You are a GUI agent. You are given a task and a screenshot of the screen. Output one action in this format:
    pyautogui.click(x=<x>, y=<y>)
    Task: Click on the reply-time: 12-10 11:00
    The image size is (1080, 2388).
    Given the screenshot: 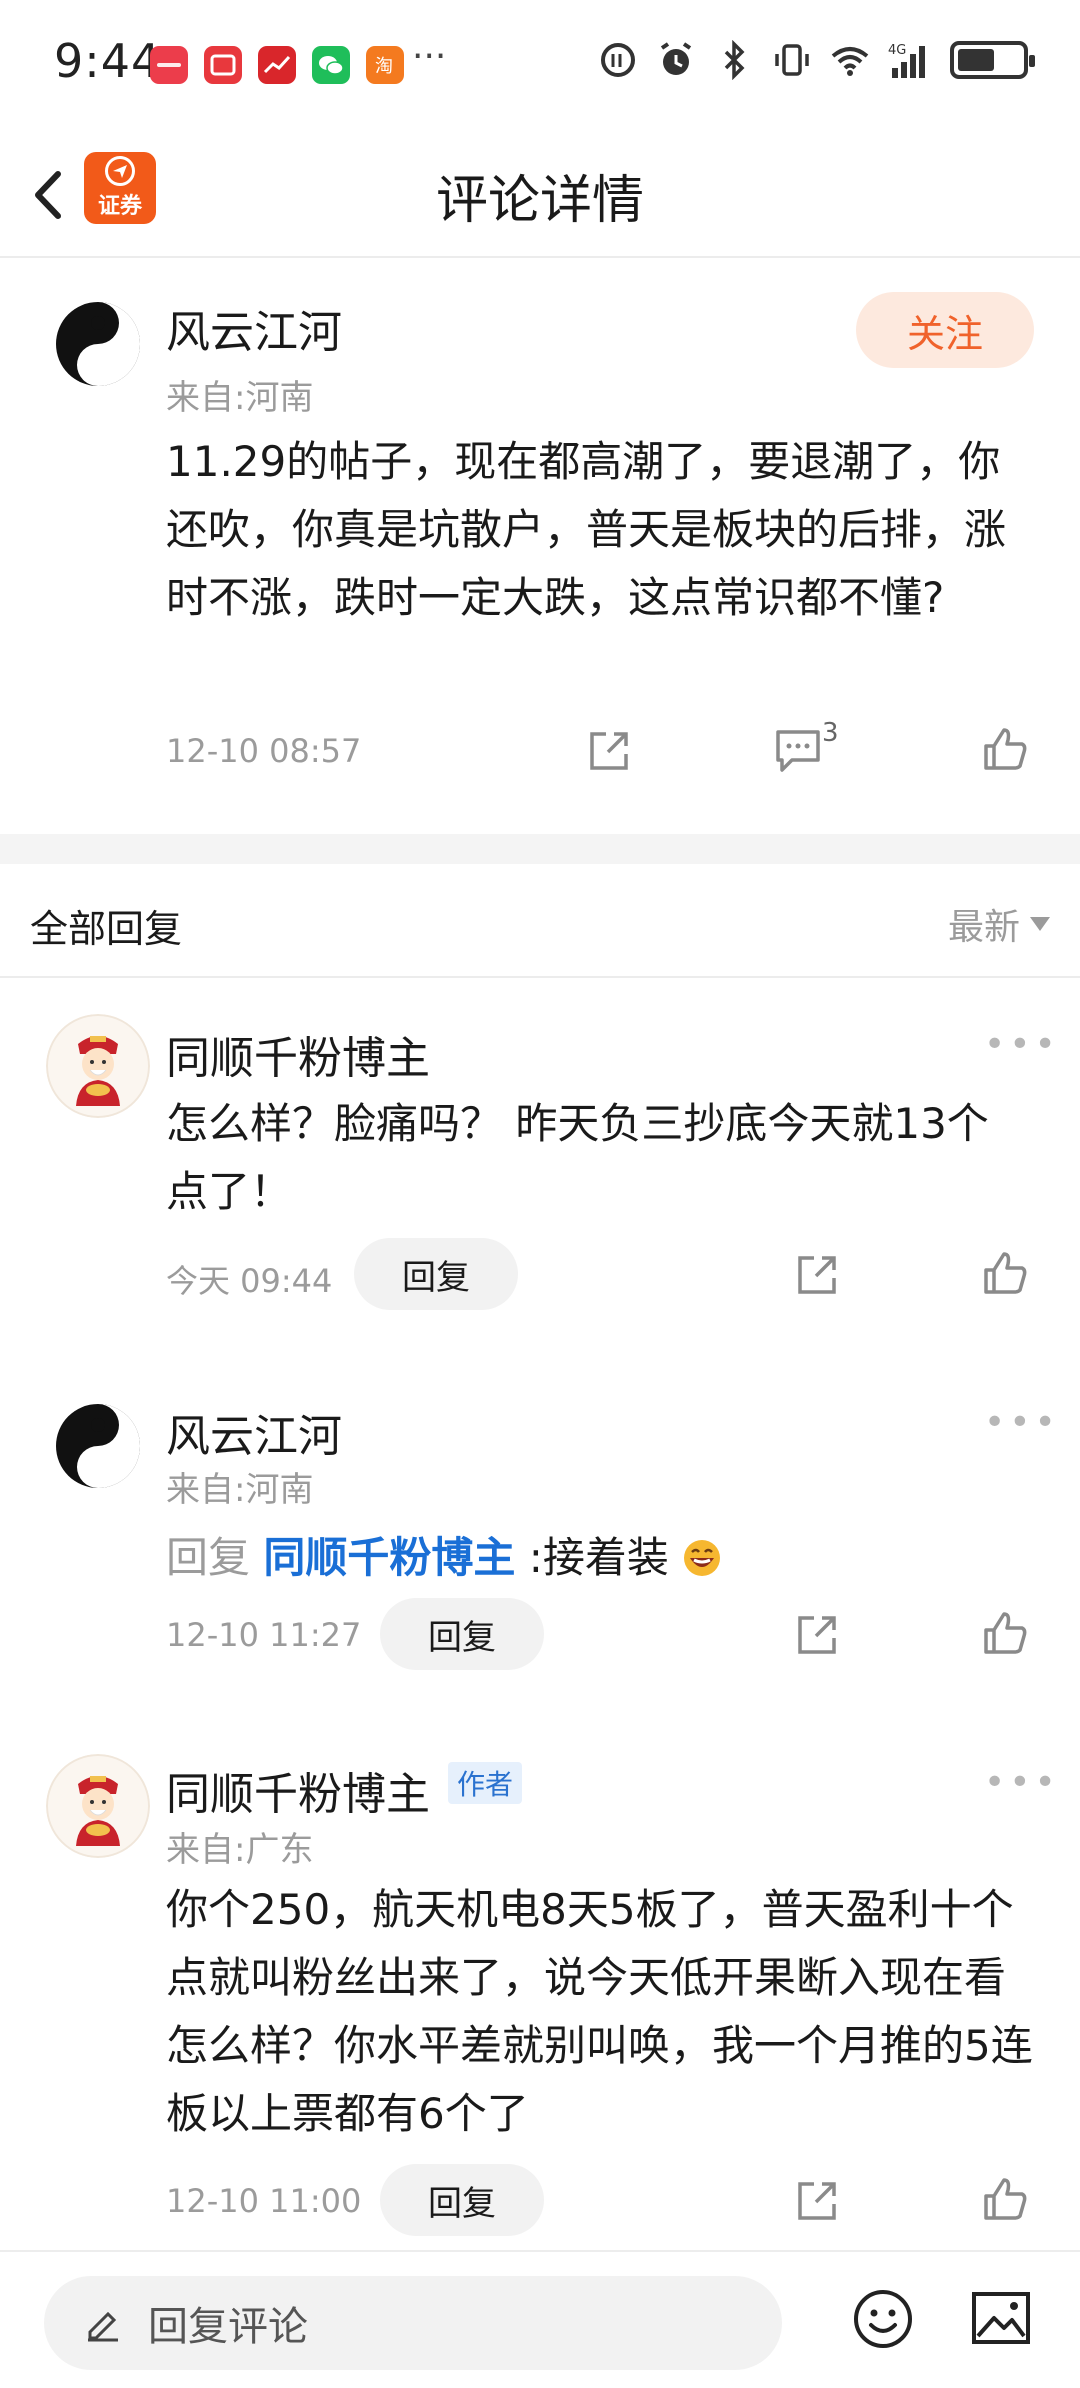 What is the action you would take?
    pyautogui.click(x=264, y=2201)
    